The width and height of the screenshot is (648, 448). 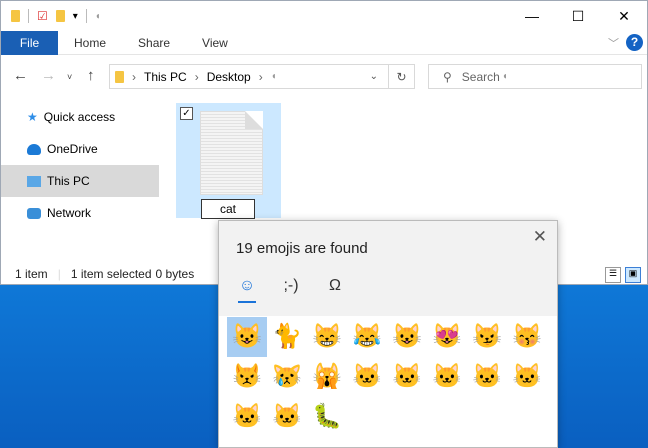 What do you see at coordinates (324, 42) in the screenshot?
I see `ribbon-tabs: File Home Share View ﹀ ?` at bounding box center [324, 42].